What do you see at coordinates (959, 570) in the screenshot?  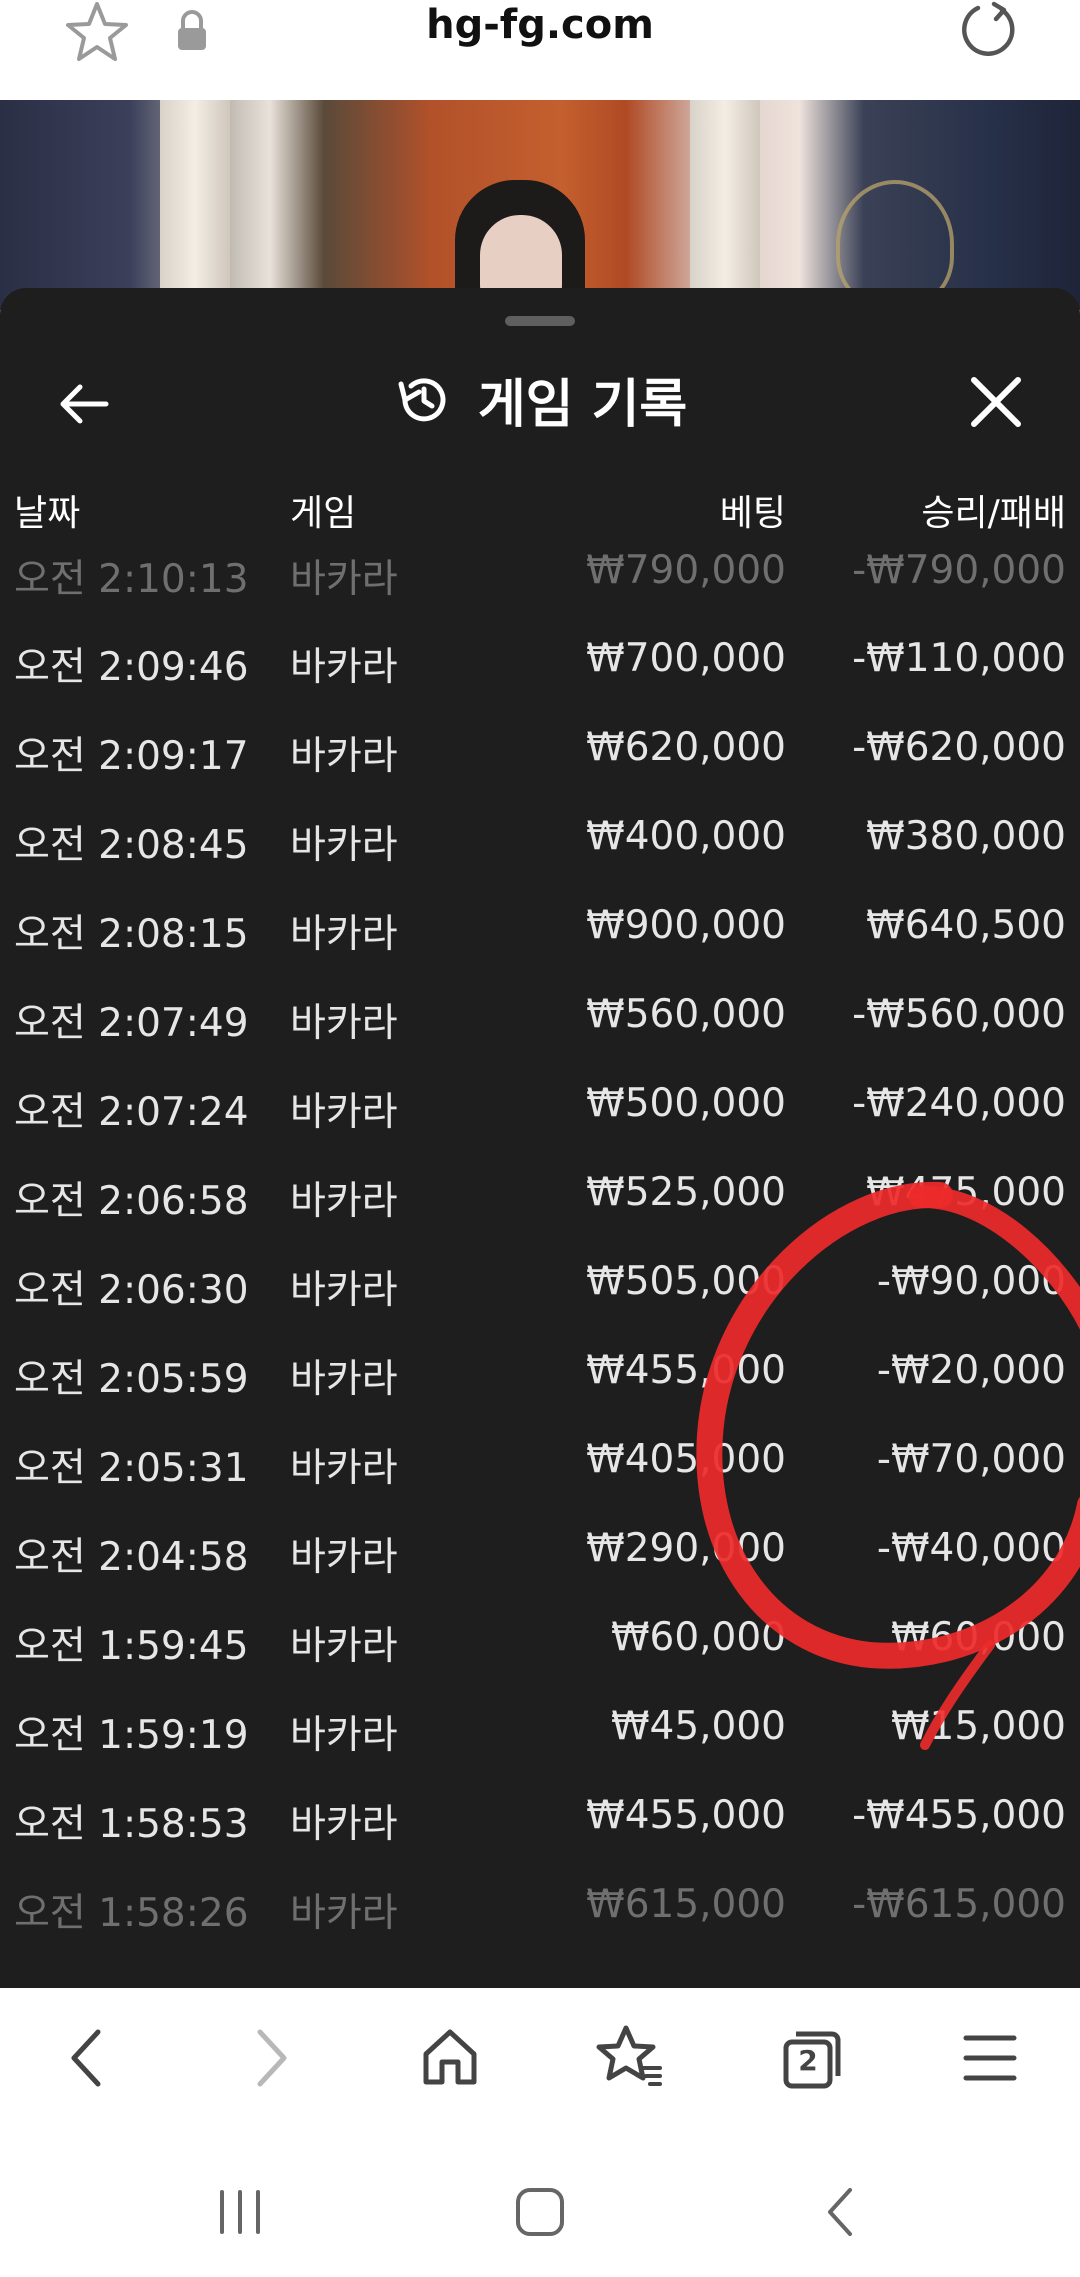 I see `row-result: -₩790,000` at bounding box center [959, 570].